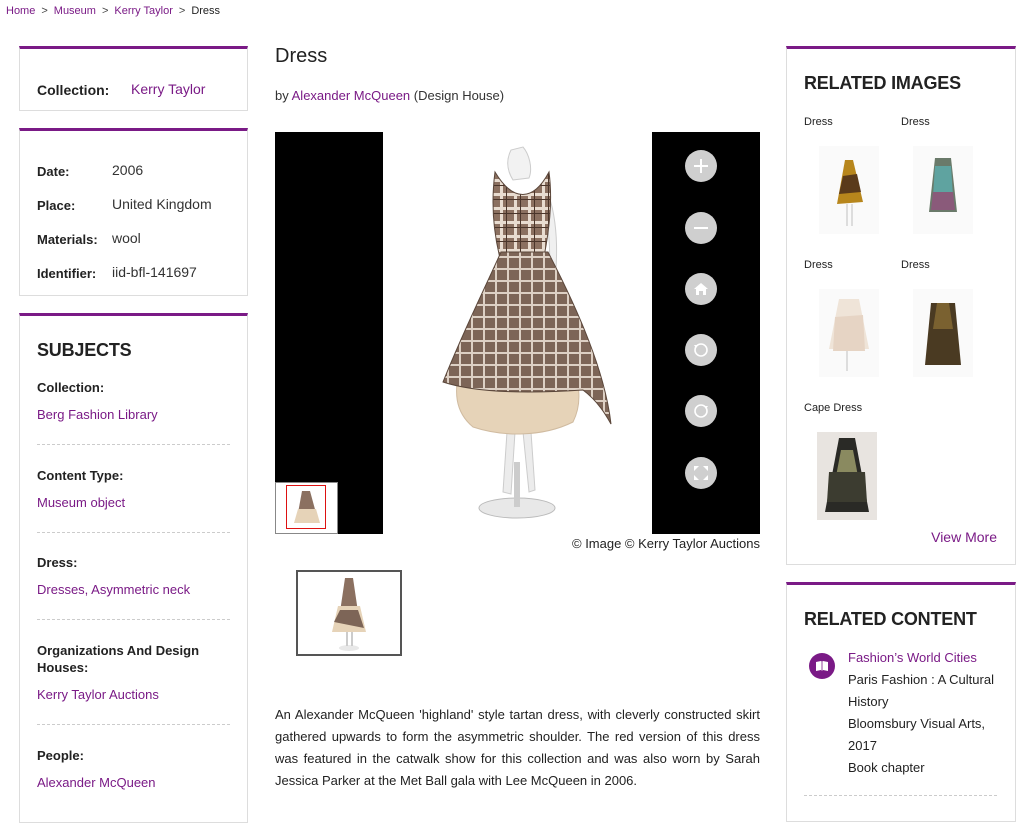  I want to click on subject-label: Organizations And Design Houses:, so click(118, 659).